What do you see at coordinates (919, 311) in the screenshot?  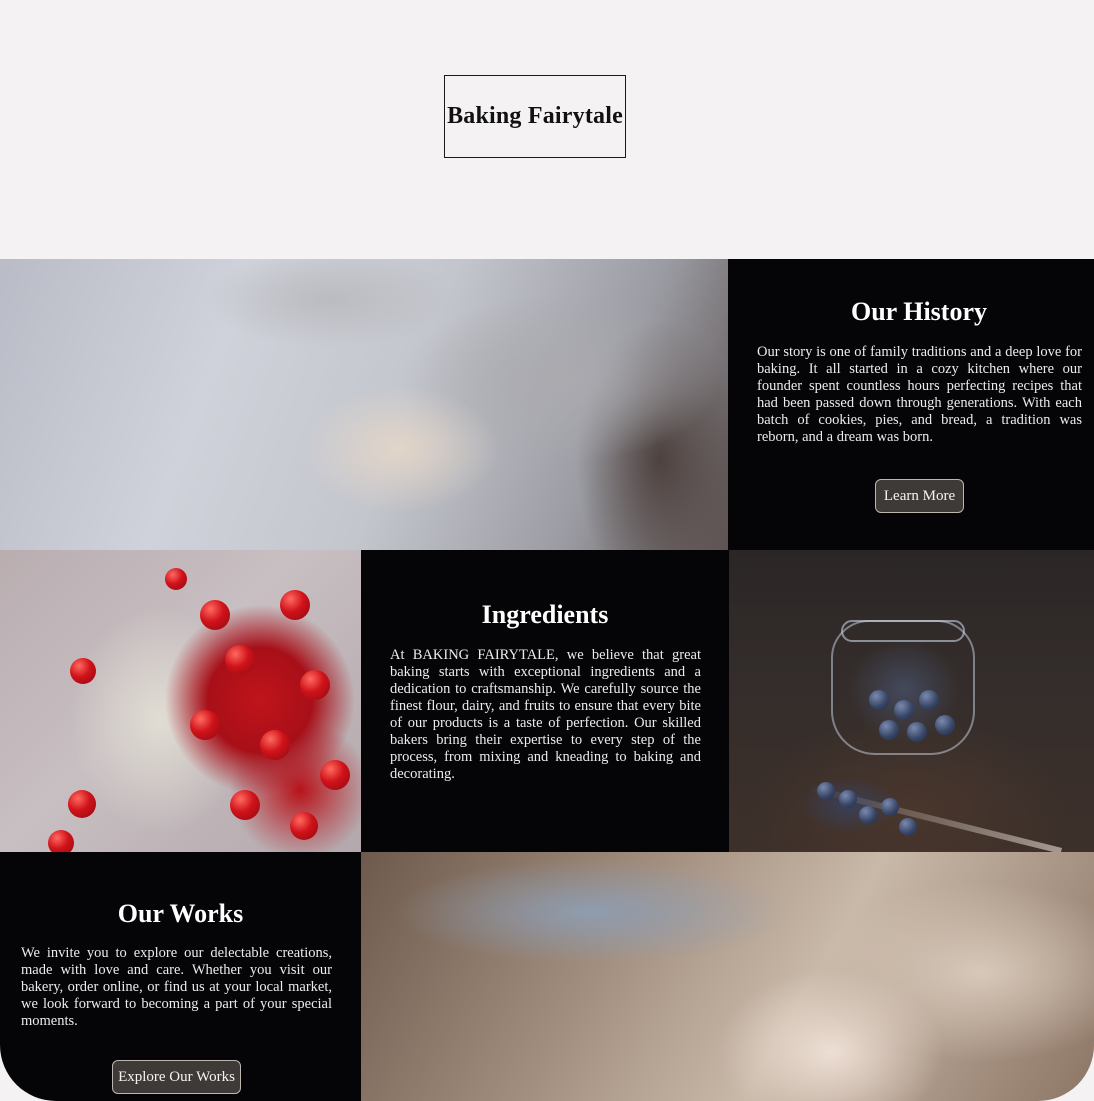 I see `history-title: Our History` at bounding box center [919, 311].